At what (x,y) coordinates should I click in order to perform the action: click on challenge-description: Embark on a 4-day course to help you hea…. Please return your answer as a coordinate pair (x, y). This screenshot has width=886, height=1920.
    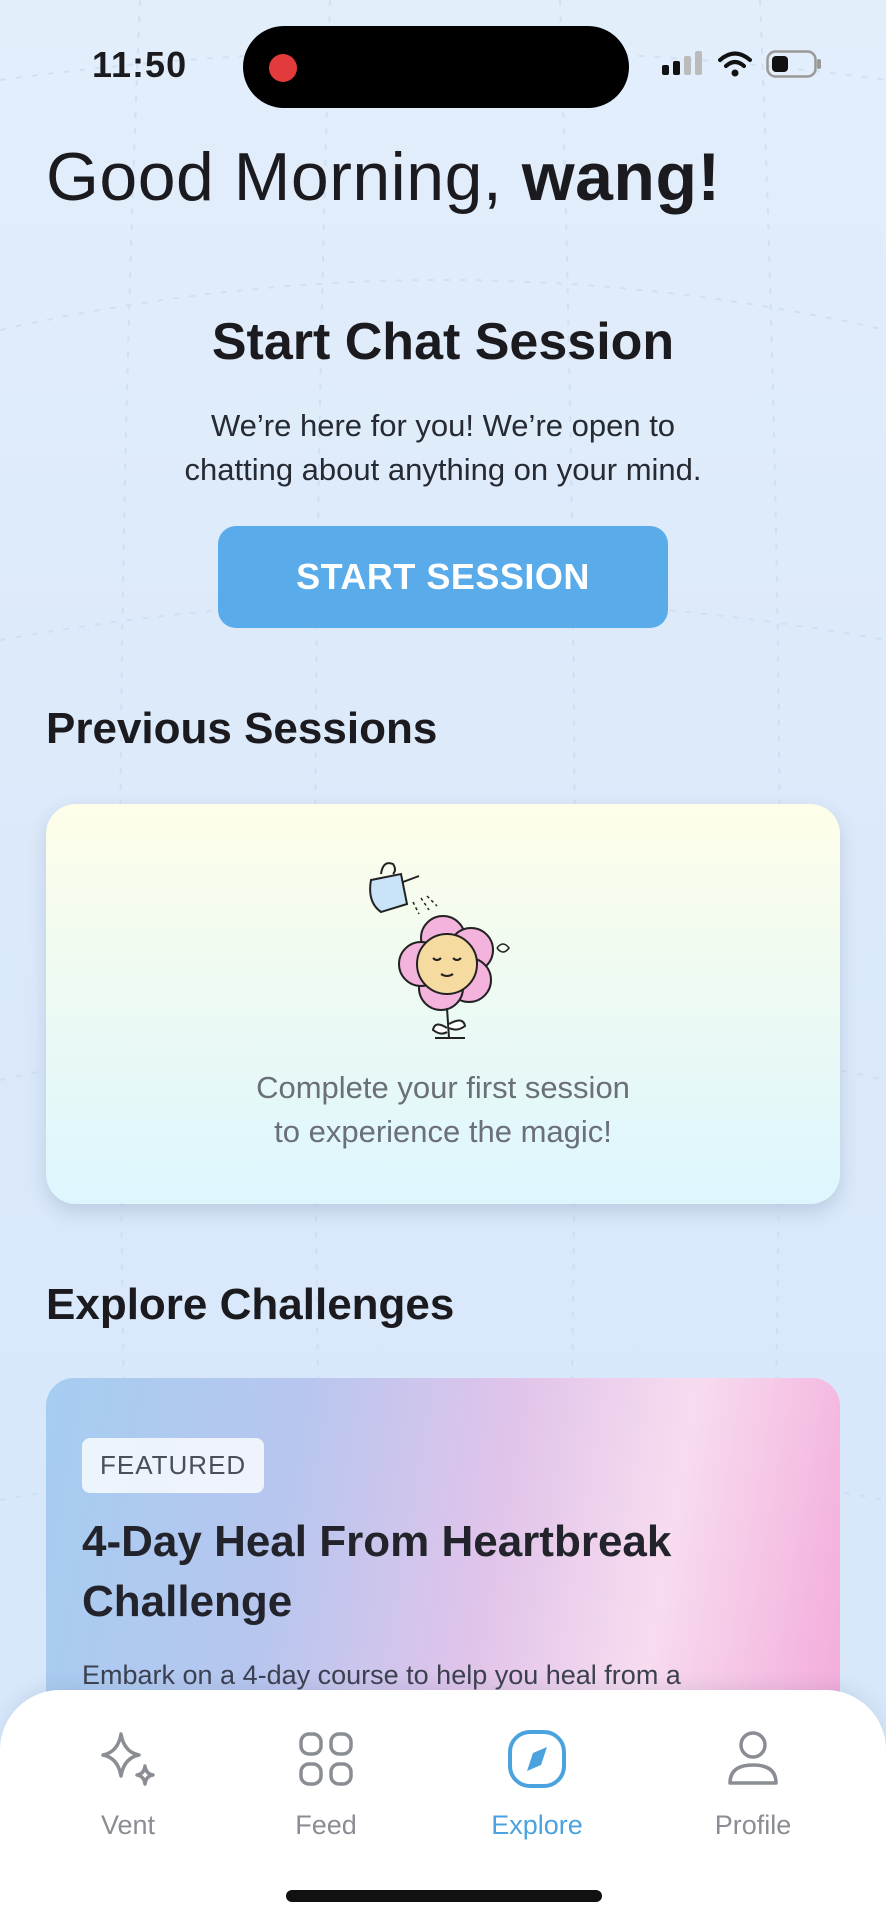
    Looking at the image, I should click on (381, 1675).